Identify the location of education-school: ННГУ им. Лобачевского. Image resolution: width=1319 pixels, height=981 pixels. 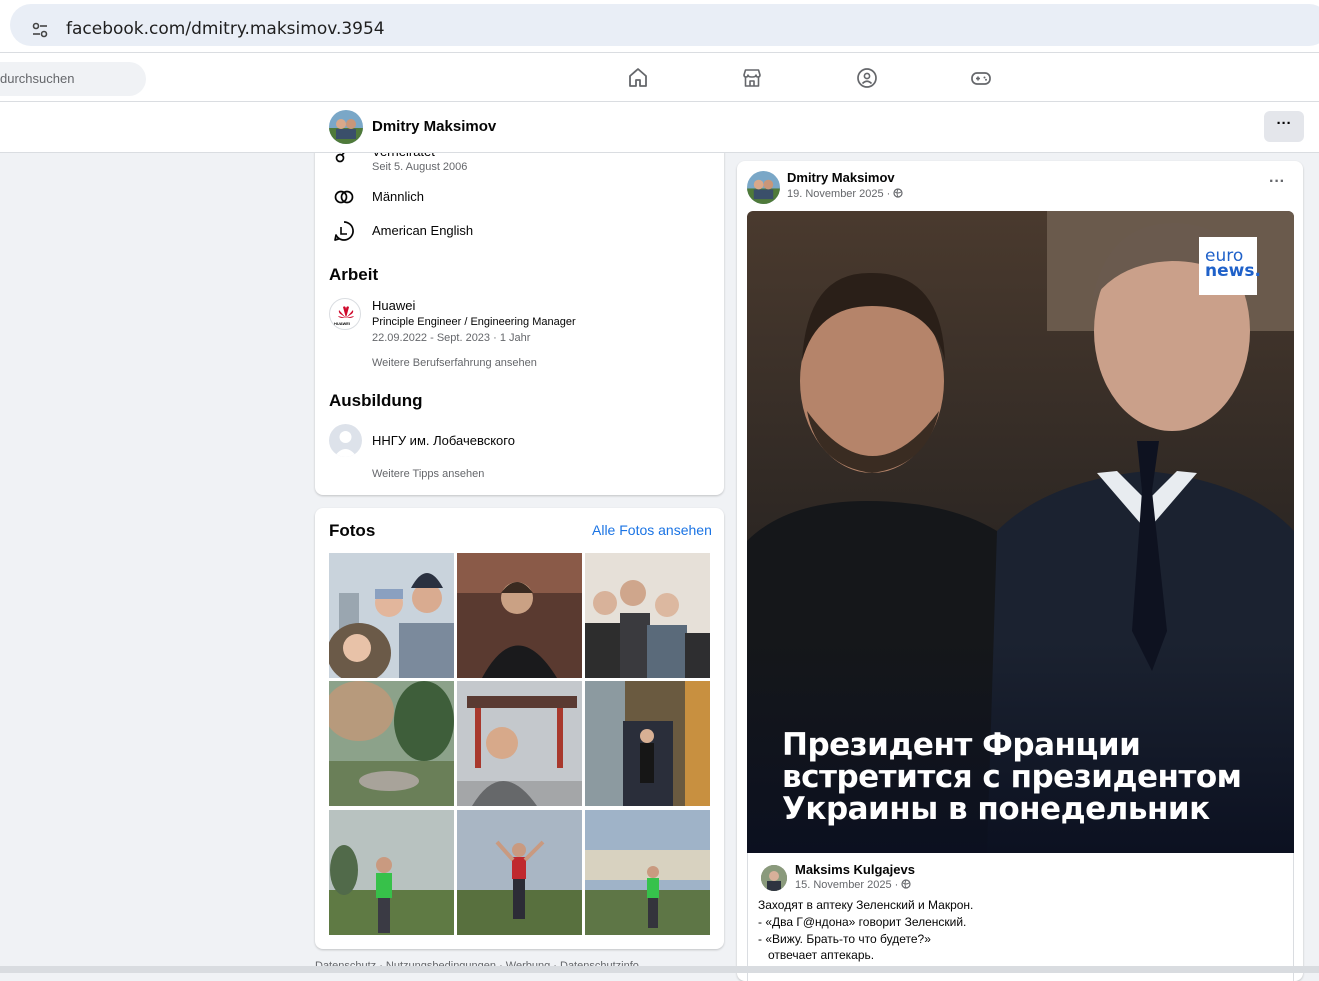
(443, 440).